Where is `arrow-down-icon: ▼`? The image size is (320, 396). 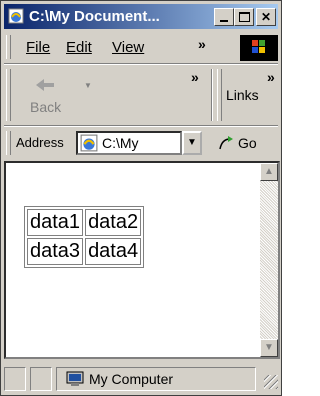
arrow-down-icon: ▼ is located at coordinates (269, 347).